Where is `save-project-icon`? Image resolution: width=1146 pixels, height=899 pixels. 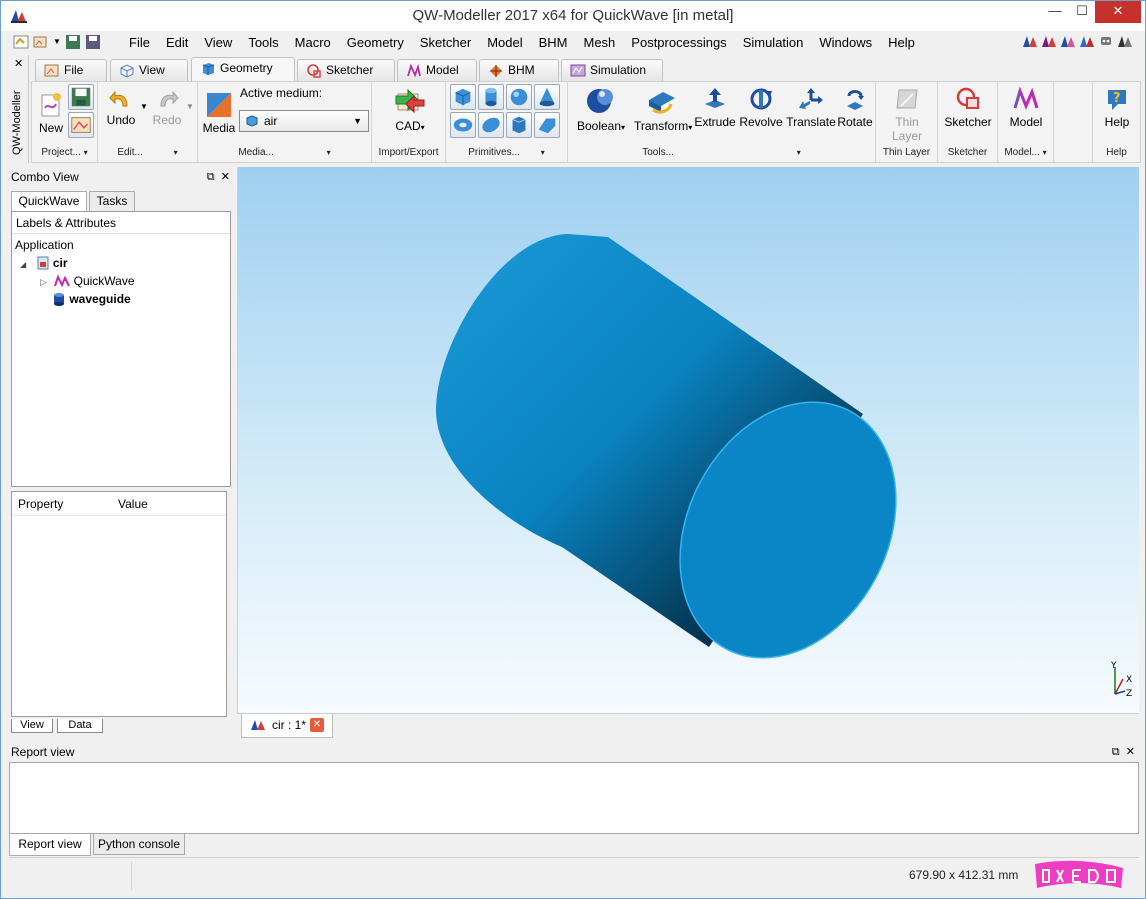
save-project-icon is located at coordinates (81, 97).